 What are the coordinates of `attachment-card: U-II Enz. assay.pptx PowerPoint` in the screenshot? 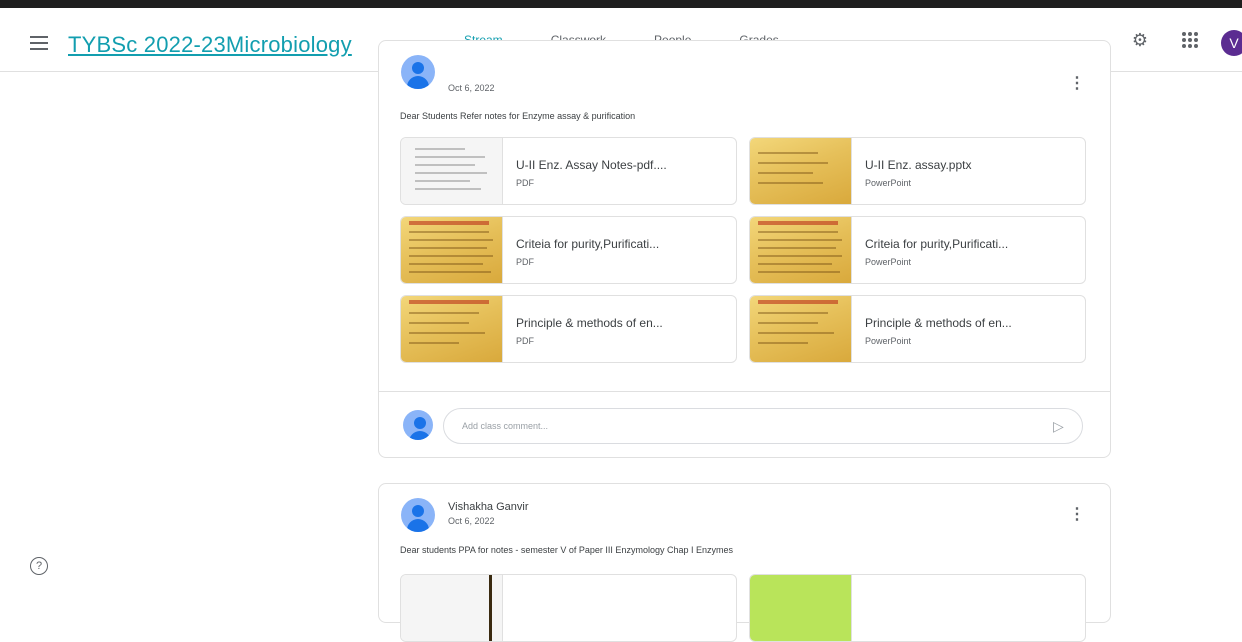 It's located at (917, 171).